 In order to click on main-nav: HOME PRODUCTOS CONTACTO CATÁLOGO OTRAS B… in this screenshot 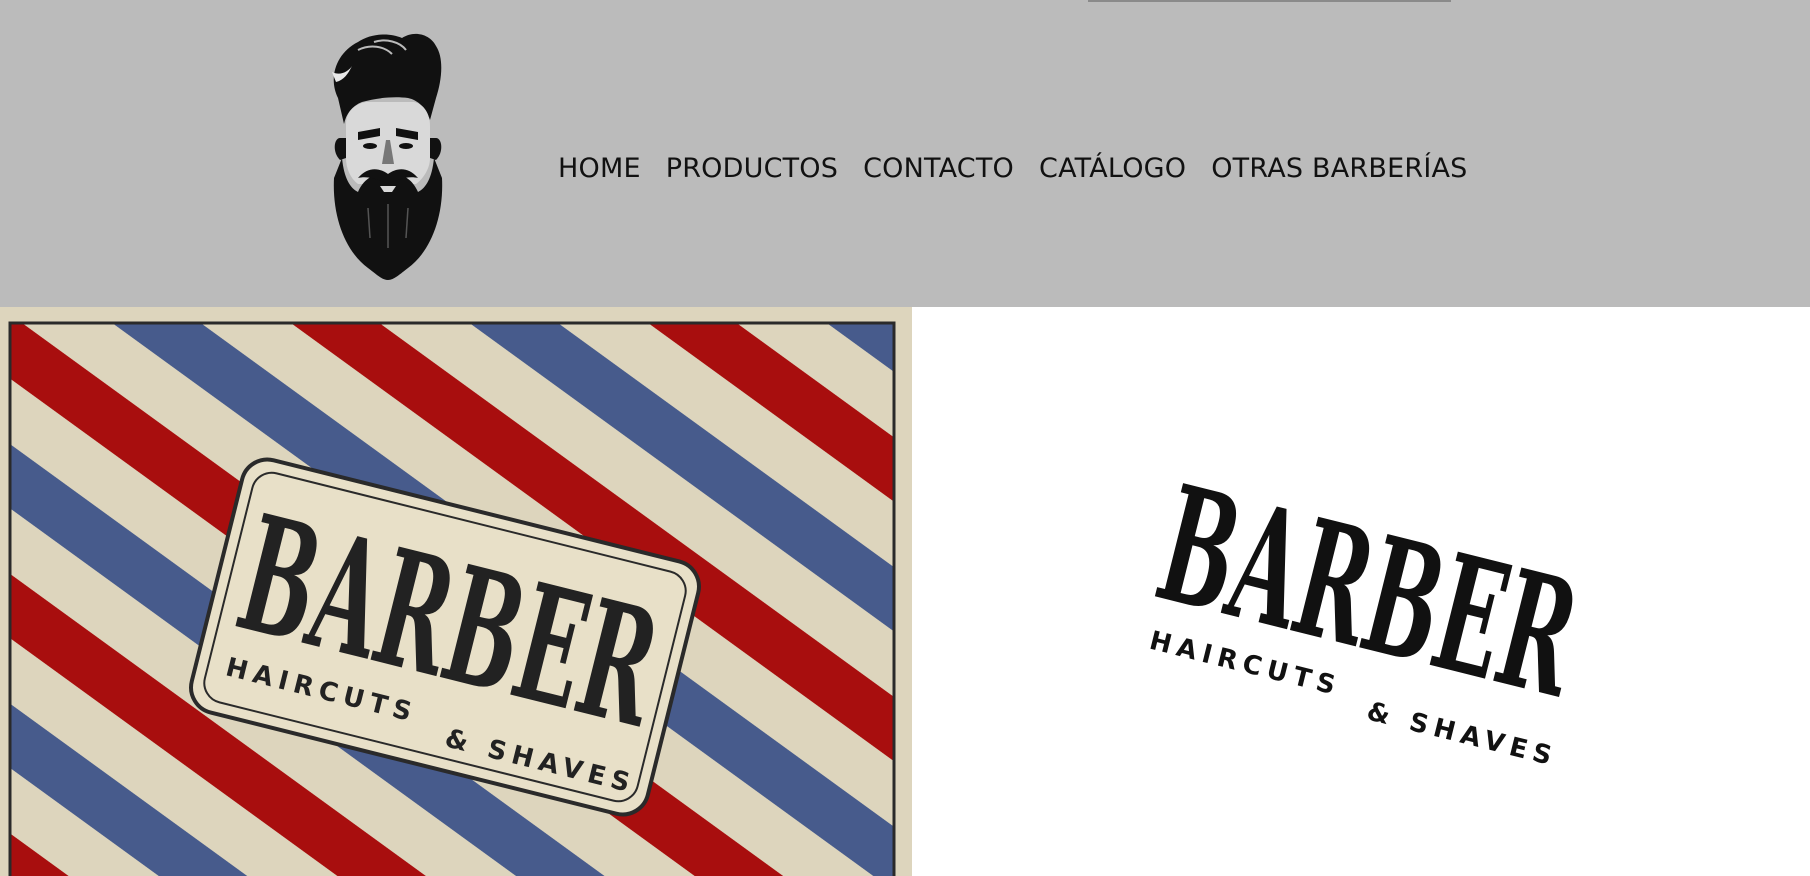, I will do `click(1013, 168)`.